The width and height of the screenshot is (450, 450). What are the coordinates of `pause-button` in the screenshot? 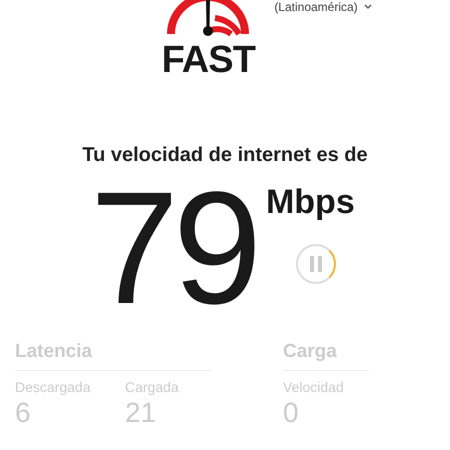 It's located at (316, 264).